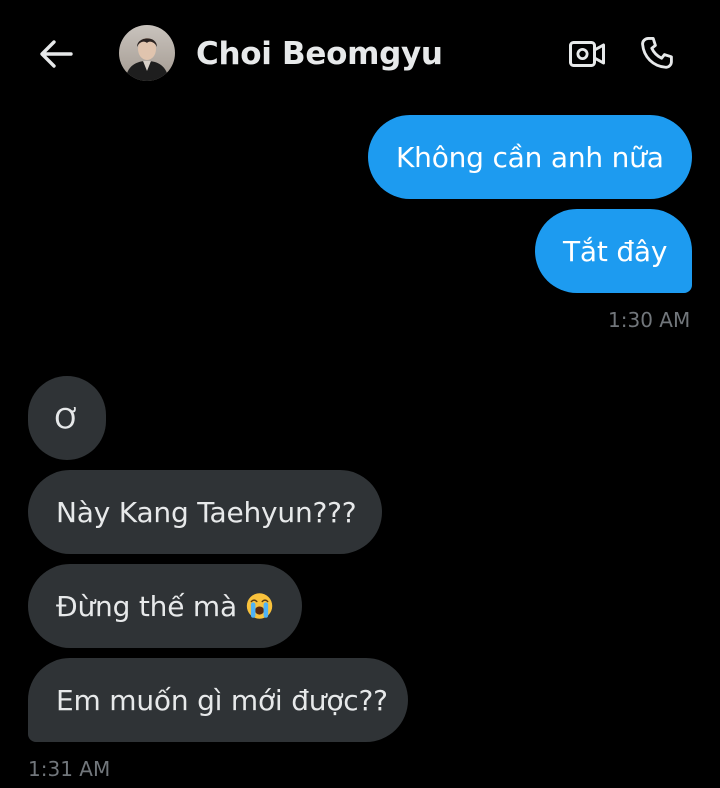  I want to click on message-text: Này Kang Taehyun???, so click(206, 512).